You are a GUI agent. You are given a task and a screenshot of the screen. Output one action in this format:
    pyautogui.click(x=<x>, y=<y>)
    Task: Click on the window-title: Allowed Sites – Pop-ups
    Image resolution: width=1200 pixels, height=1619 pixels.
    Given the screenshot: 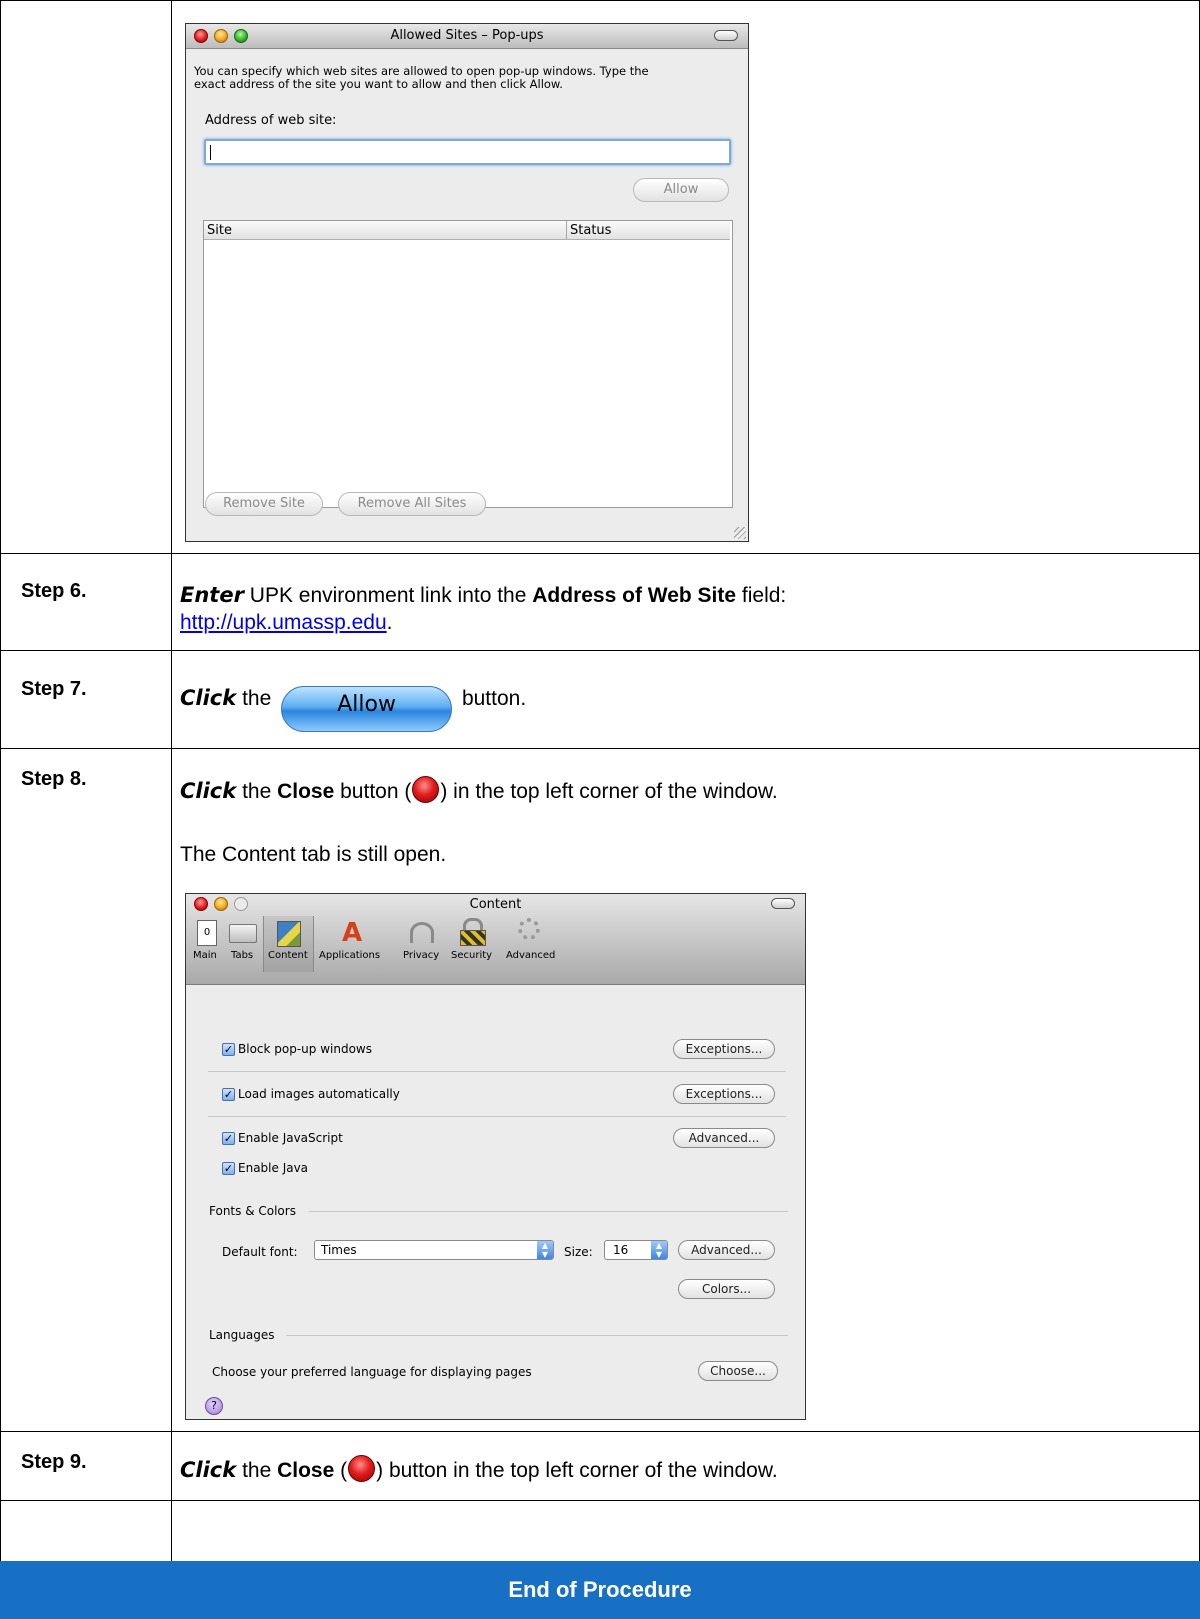 What is the action you would take?
    pyautogui.click(x=467, y=35)
    